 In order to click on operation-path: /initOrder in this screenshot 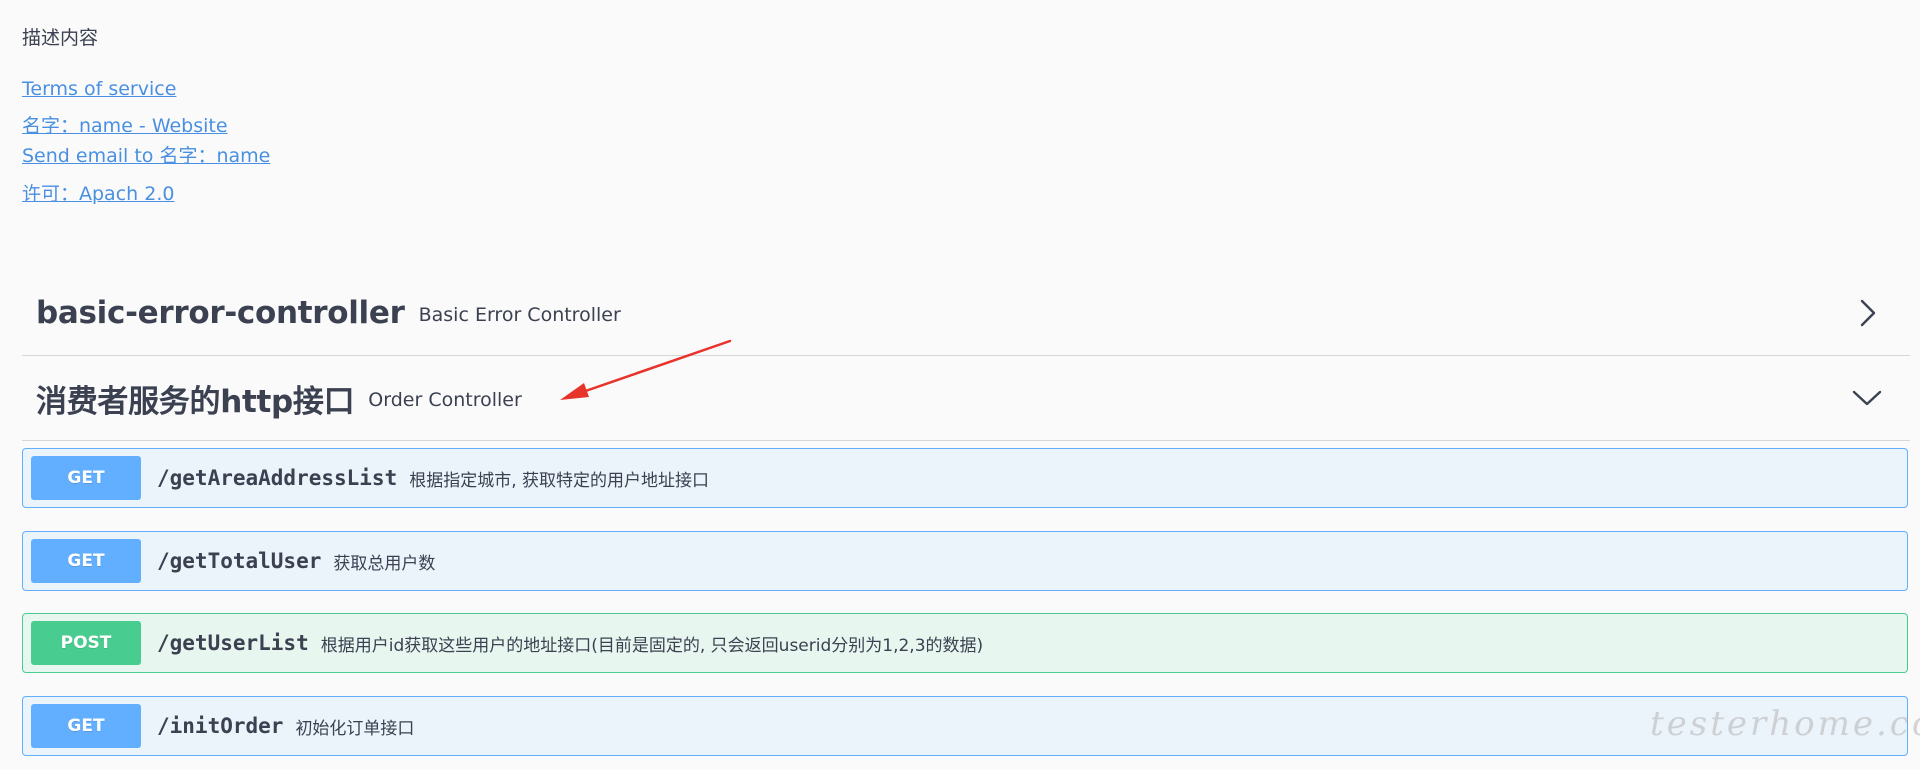, I will do `click(220, 726)`.